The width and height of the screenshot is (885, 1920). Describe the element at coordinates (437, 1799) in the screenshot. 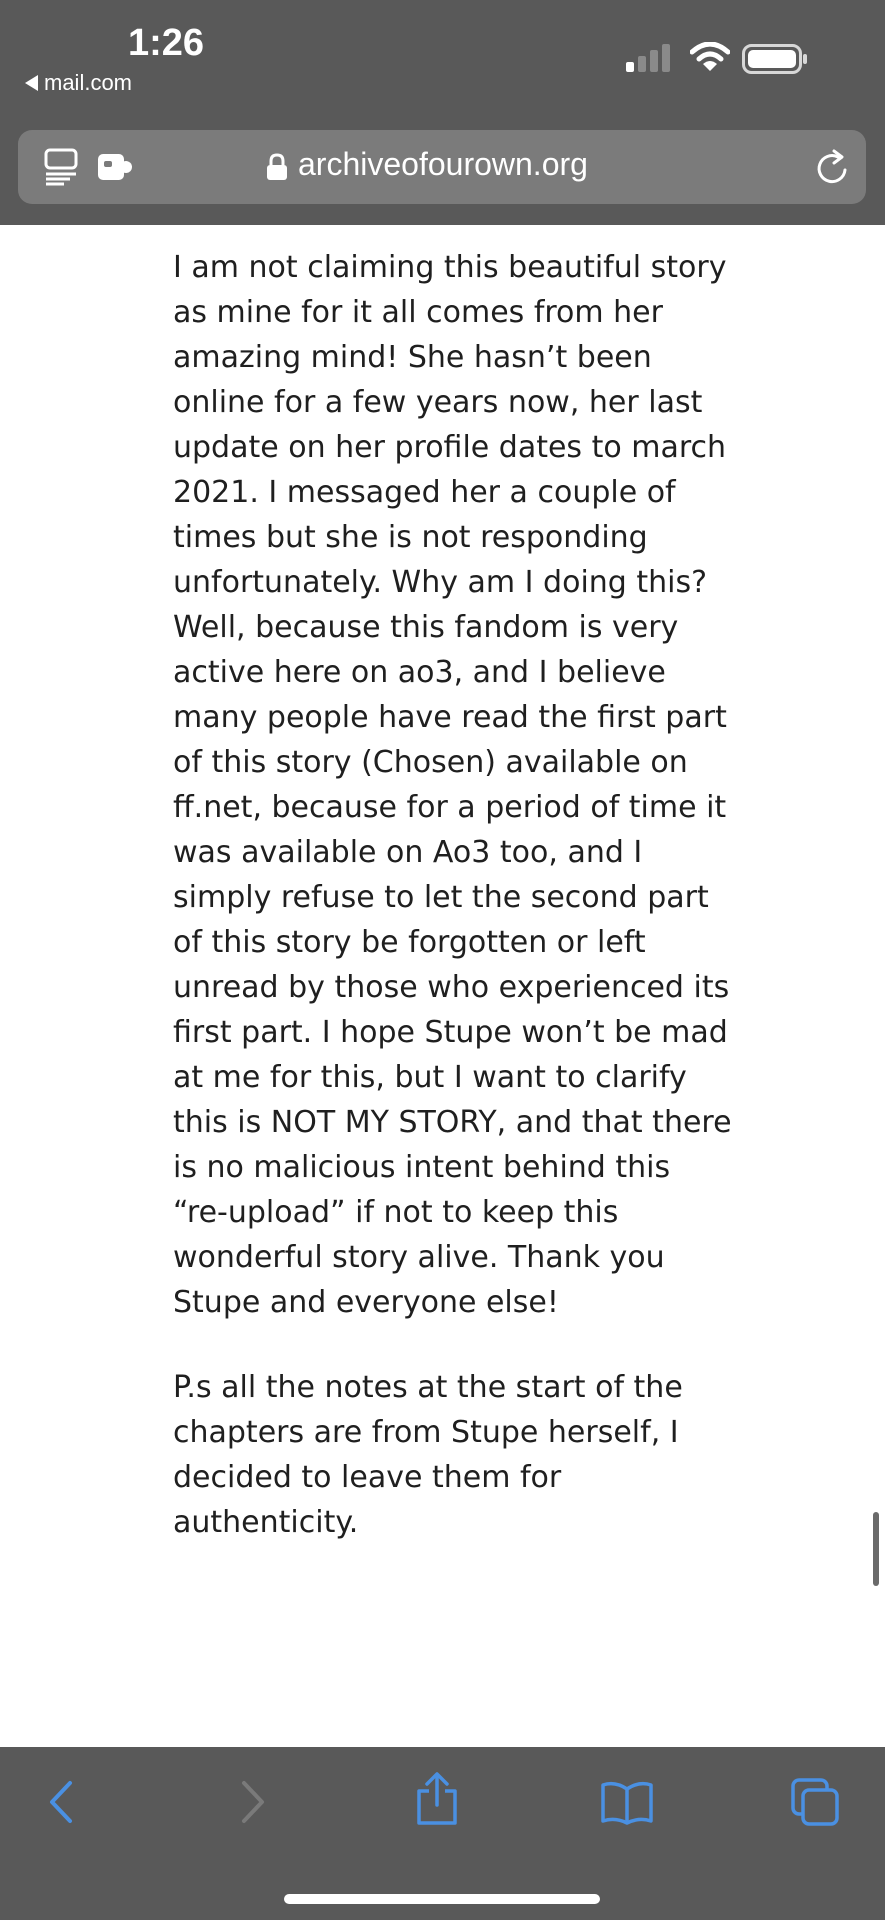

I see `share-icon` at that location.